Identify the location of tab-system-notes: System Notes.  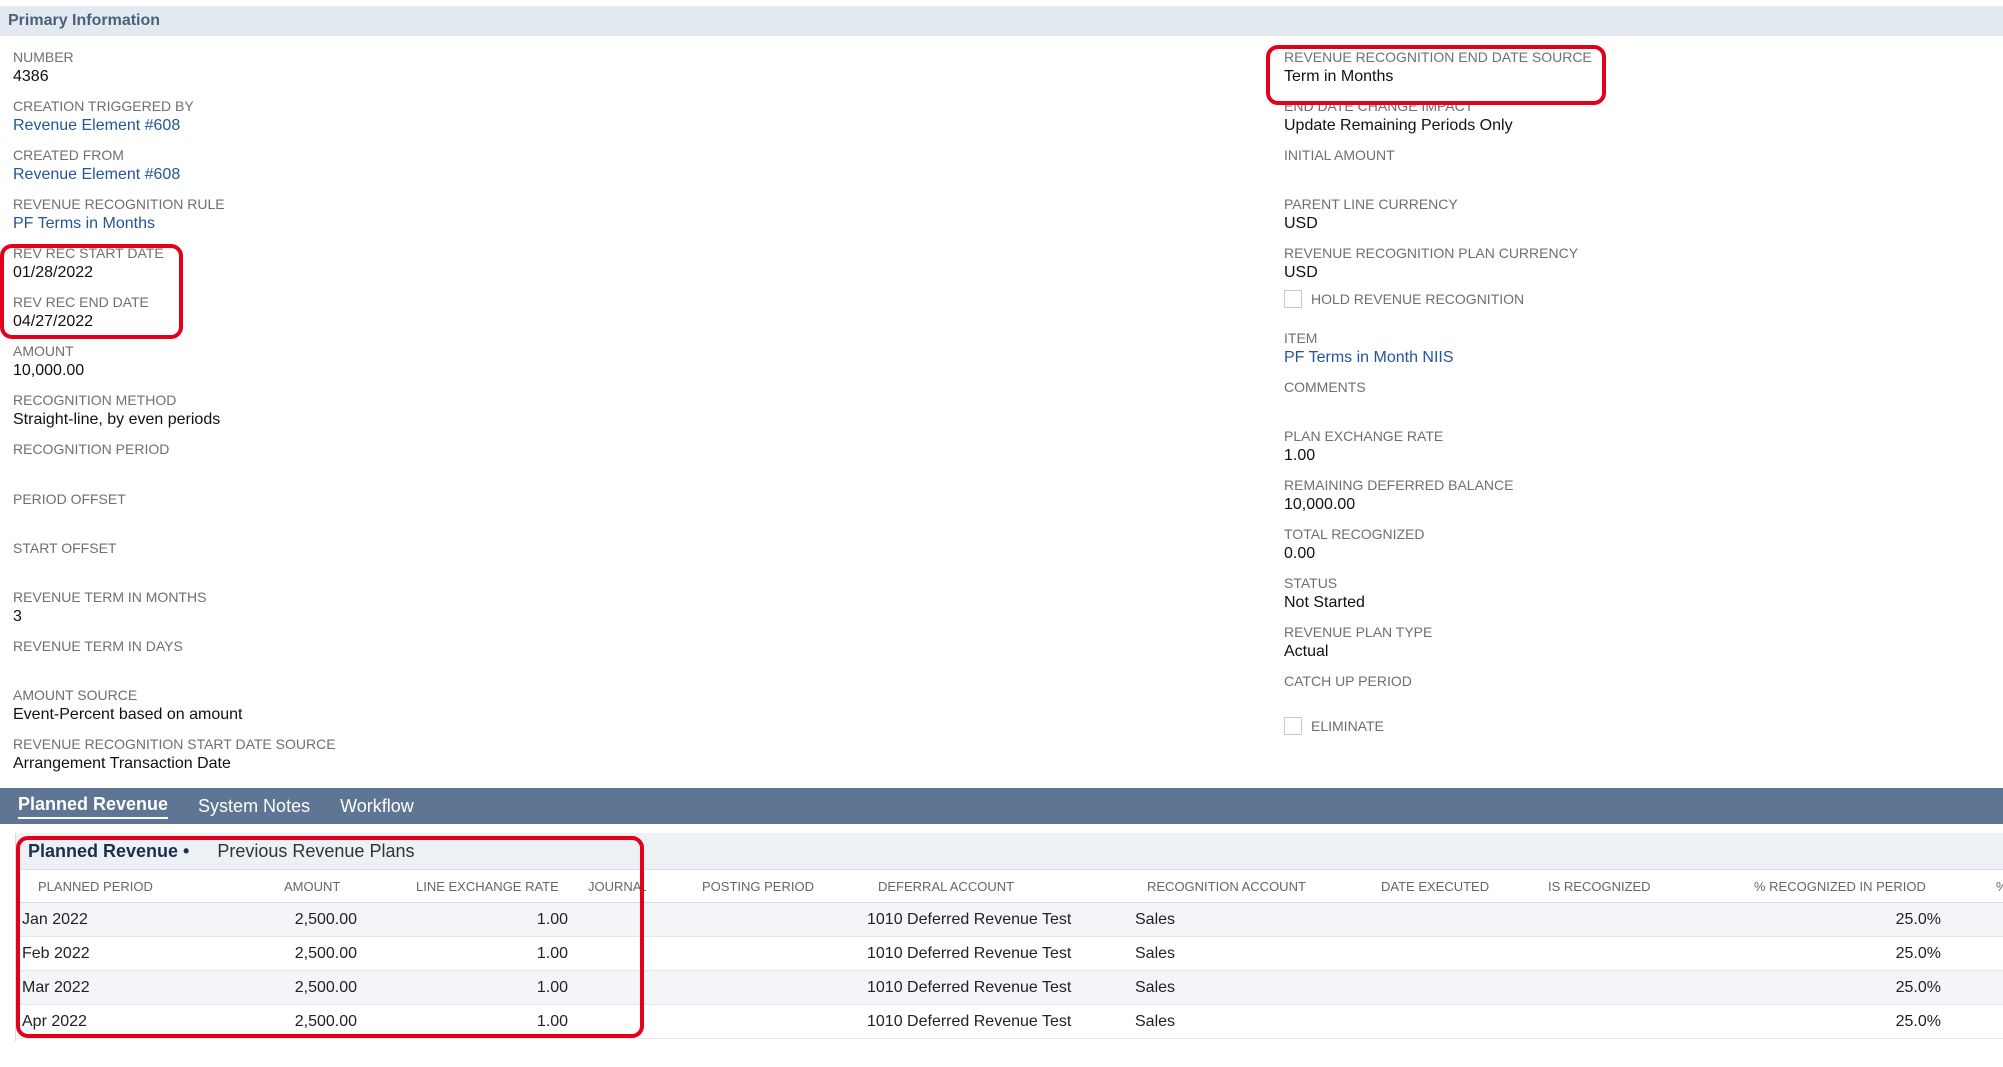
(254, 806).